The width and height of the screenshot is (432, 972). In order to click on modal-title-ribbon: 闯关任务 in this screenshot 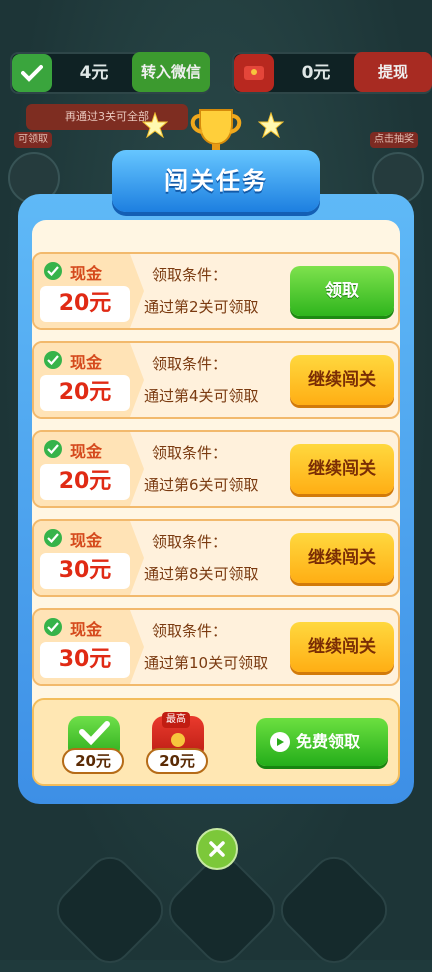, I will do `click(216, 181)`.